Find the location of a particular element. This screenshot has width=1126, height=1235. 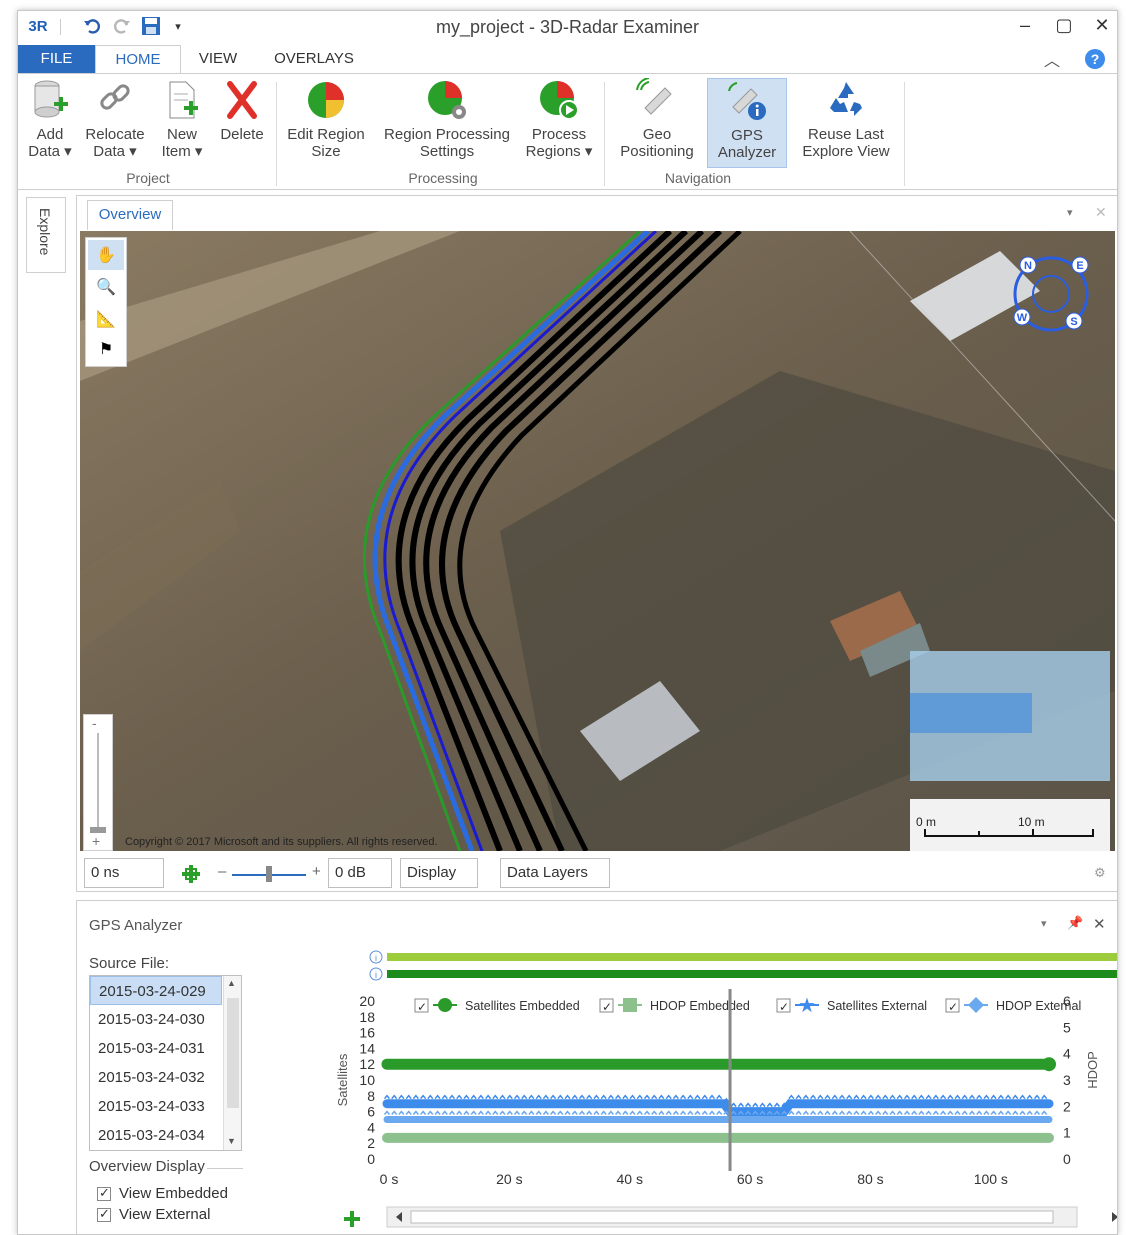

legend-marker: ★ is located at coordinates (807, 1006).